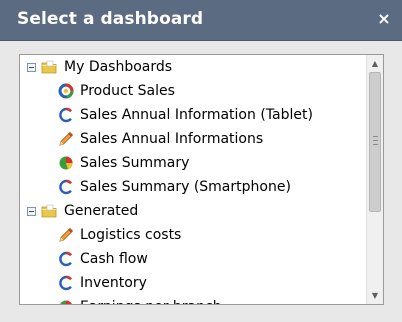 The image size is (402, 322). Describe the element at coordinates (172, 139) in the screenshot. I see `tree-item-label: Sales Annual Informations` at that location.